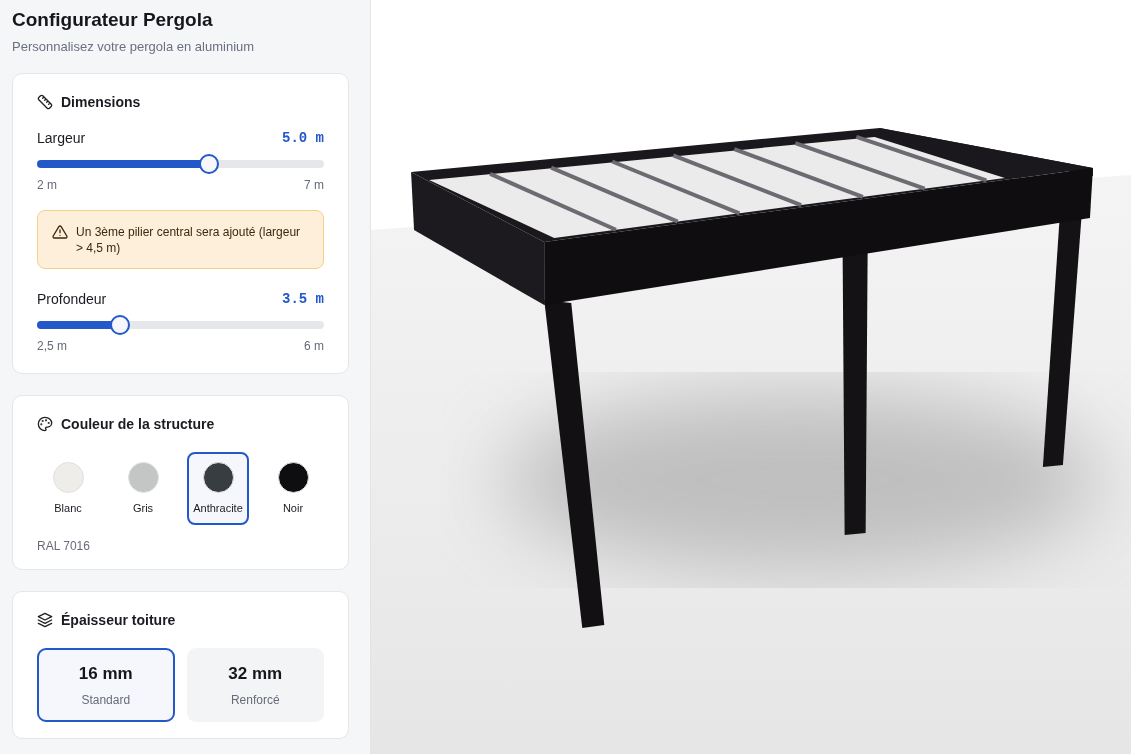  Describe the element at coordinates (64, 546) in the screenshot. I see `color-code: RAL 7016` at that location.